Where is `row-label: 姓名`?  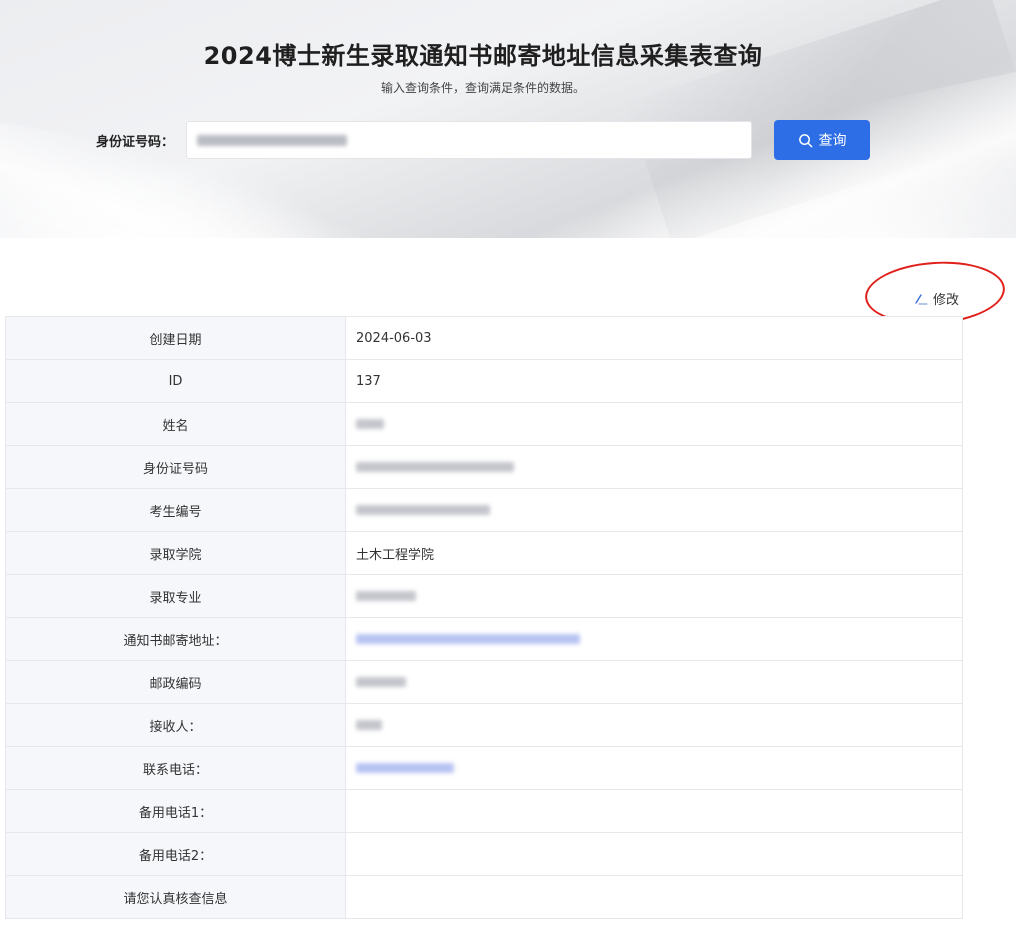
row-label: 姓名 is located at coordinates (175, 424).